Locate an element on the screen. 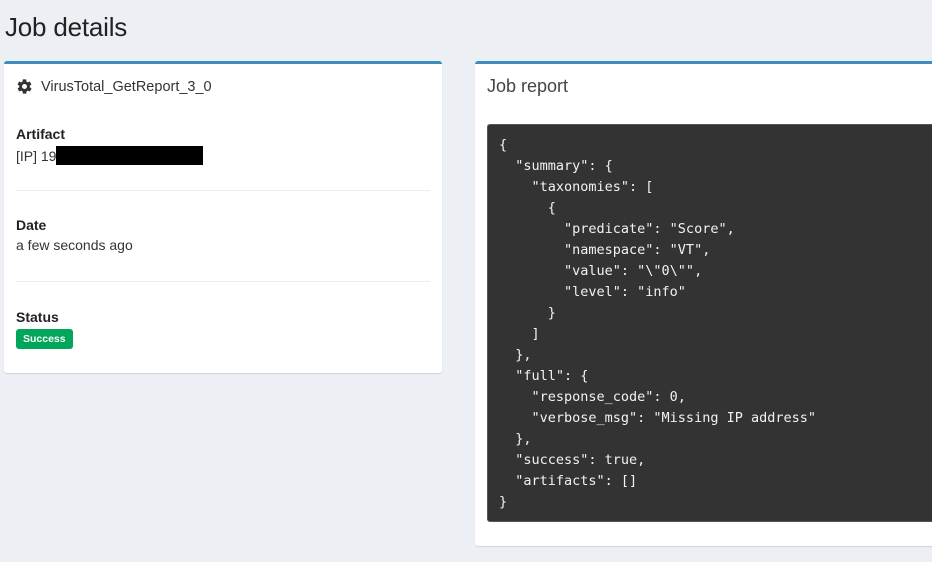  status-label: Status is located at coordinates (37, 317).